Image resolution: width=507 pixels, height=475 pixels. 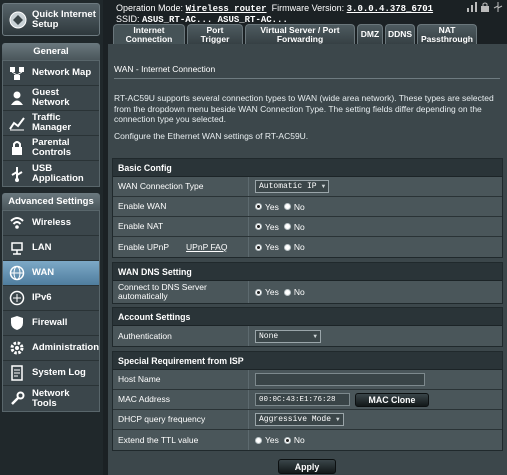 I want to click on mac-address-row: MAC Address 00:0C:43:E1:76:28 MAC Clone, so click(x=307, y=400).